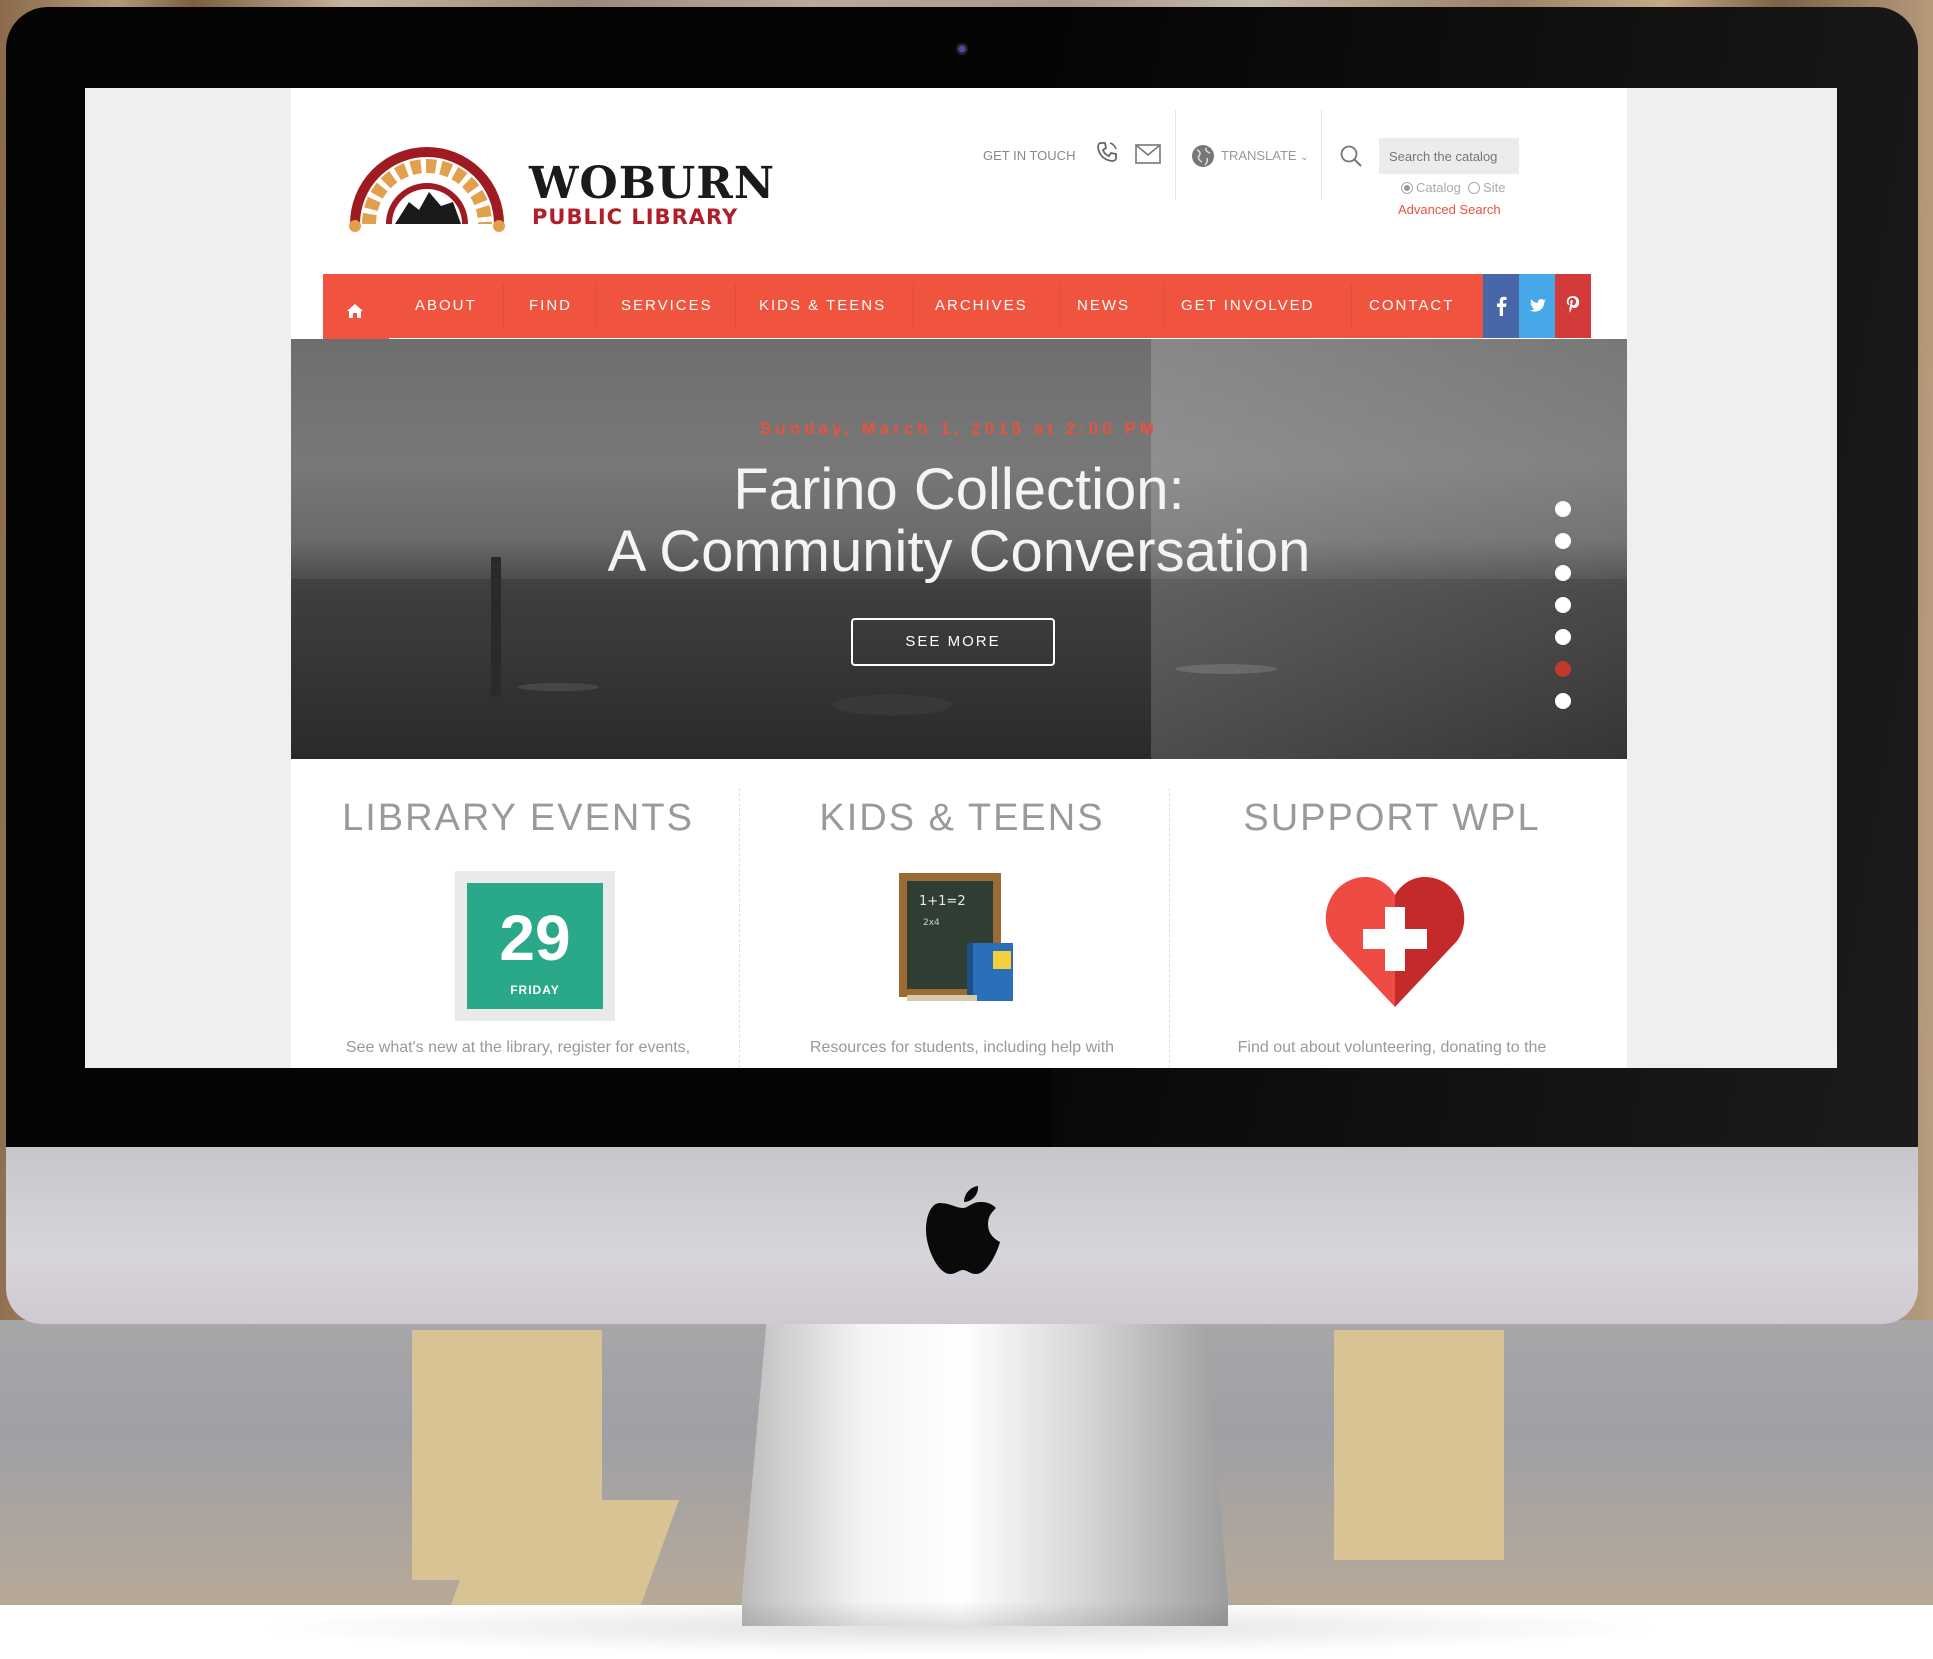 This screenshot has width=1933, height=1659. Describe the element at coordinates (985, 1475) in the screenshot. I see `monitor-stand` at that location.